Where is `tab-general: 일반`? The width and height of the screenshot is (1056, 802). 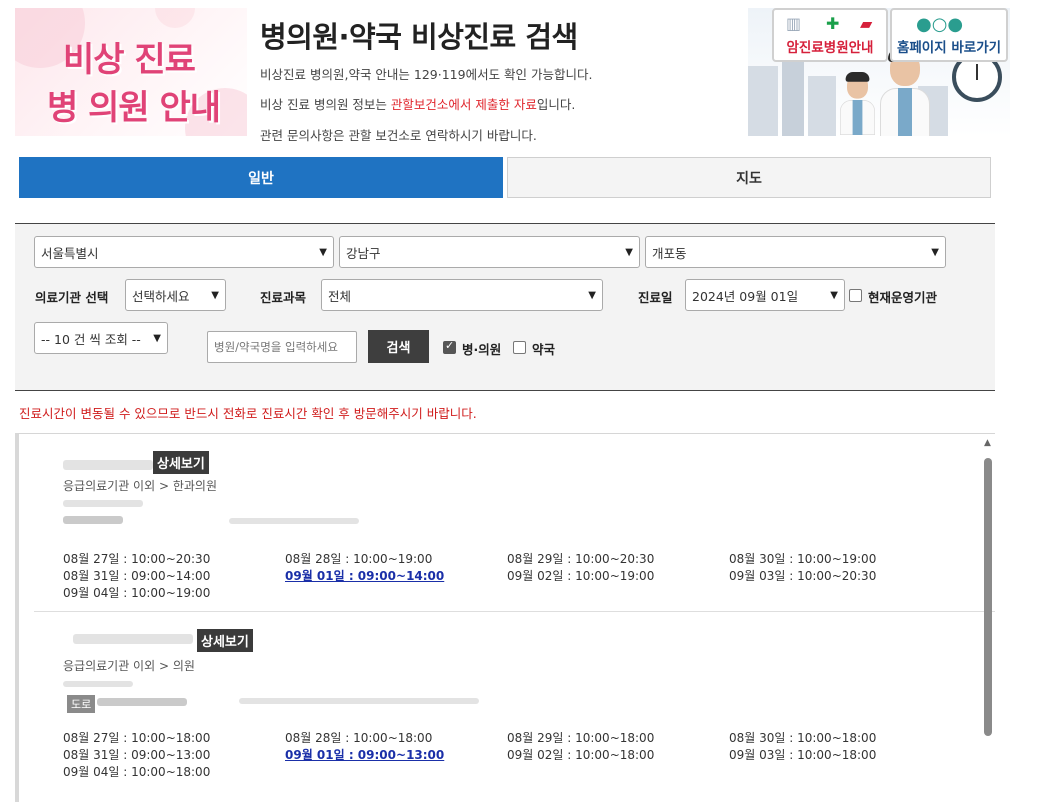
tab-general: 일반 is located at coordinates (261, 177).